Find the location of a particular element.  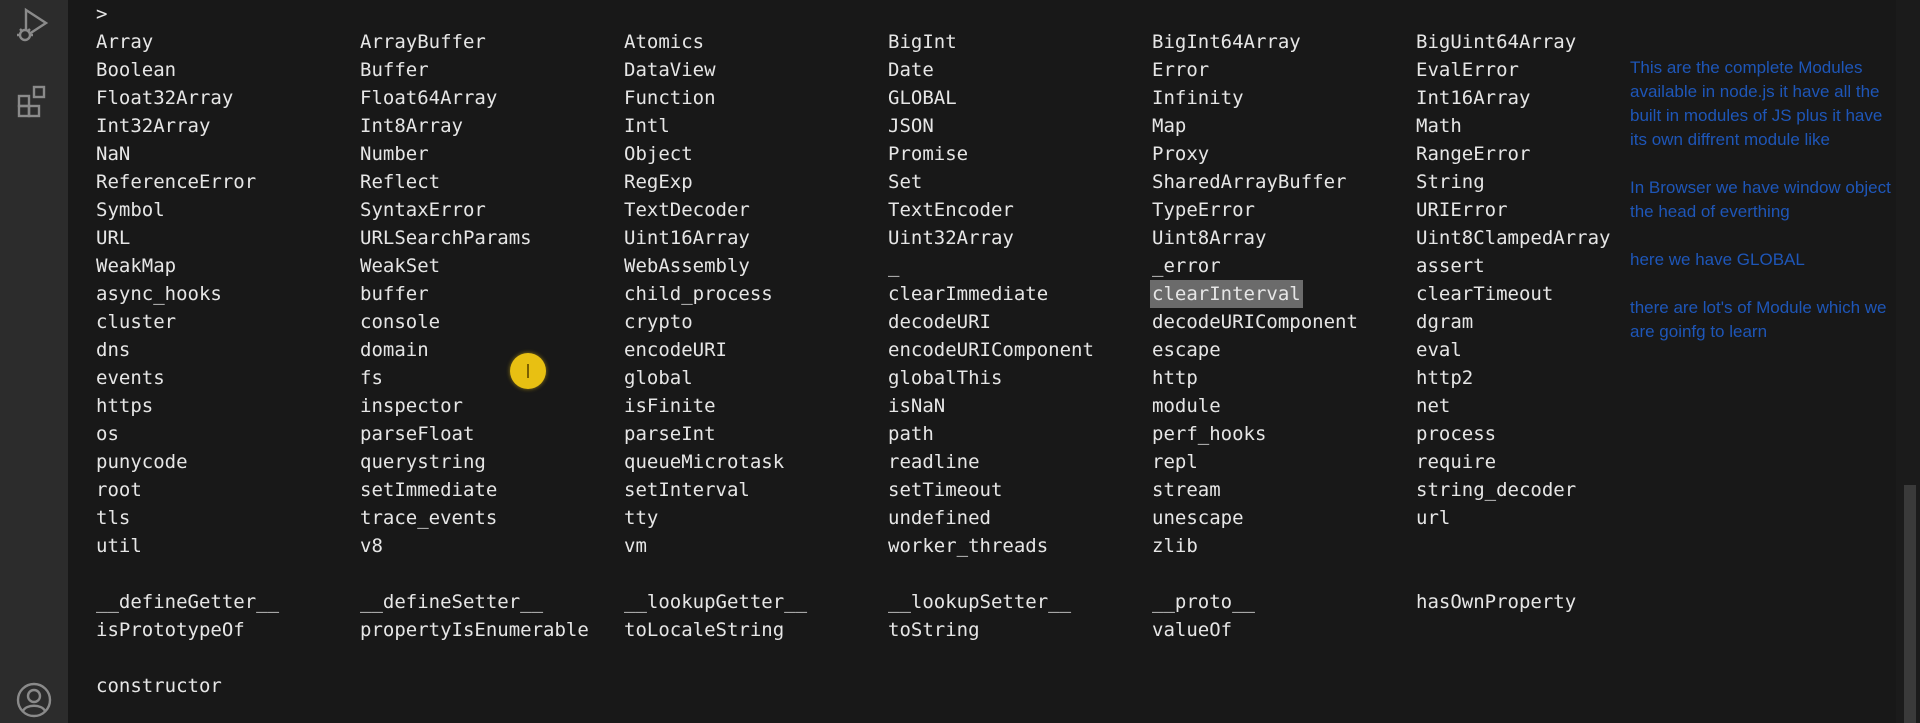

completion-item: worker_threads is located at coordinates (968, 546).